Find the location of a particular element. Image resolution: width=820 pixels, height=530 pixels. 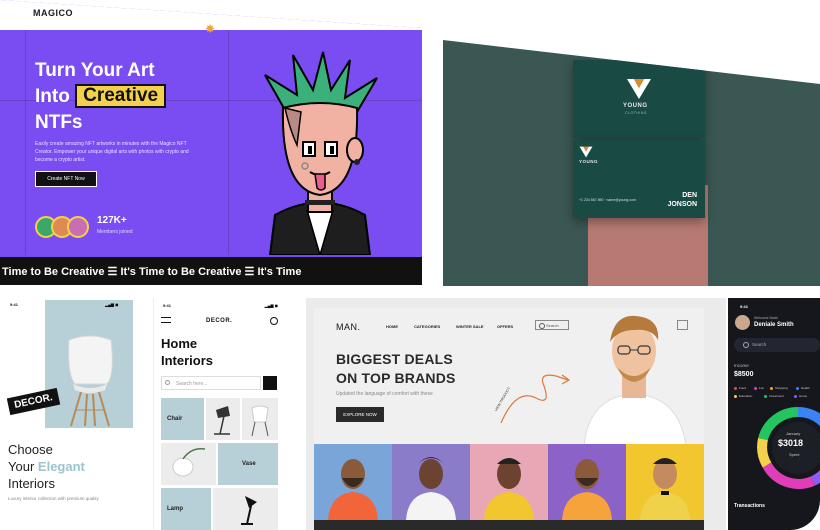

legend-food: Food is located at coordinates (740, 388).